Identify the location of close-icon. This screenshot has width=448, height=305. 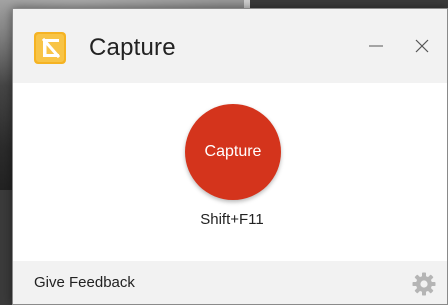
(422, 48).